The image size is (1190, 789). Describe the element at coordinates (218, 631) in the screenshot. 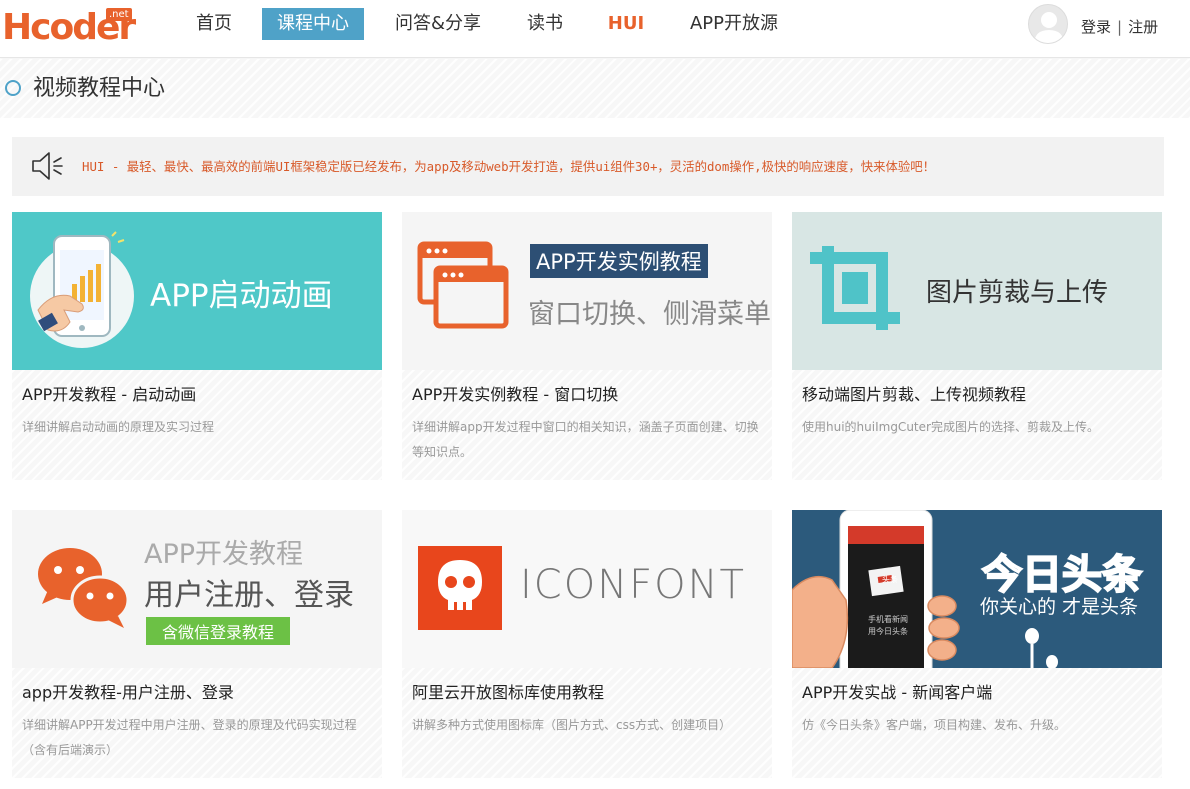

I see `banner-tag: 含微信登录教程` at that location.